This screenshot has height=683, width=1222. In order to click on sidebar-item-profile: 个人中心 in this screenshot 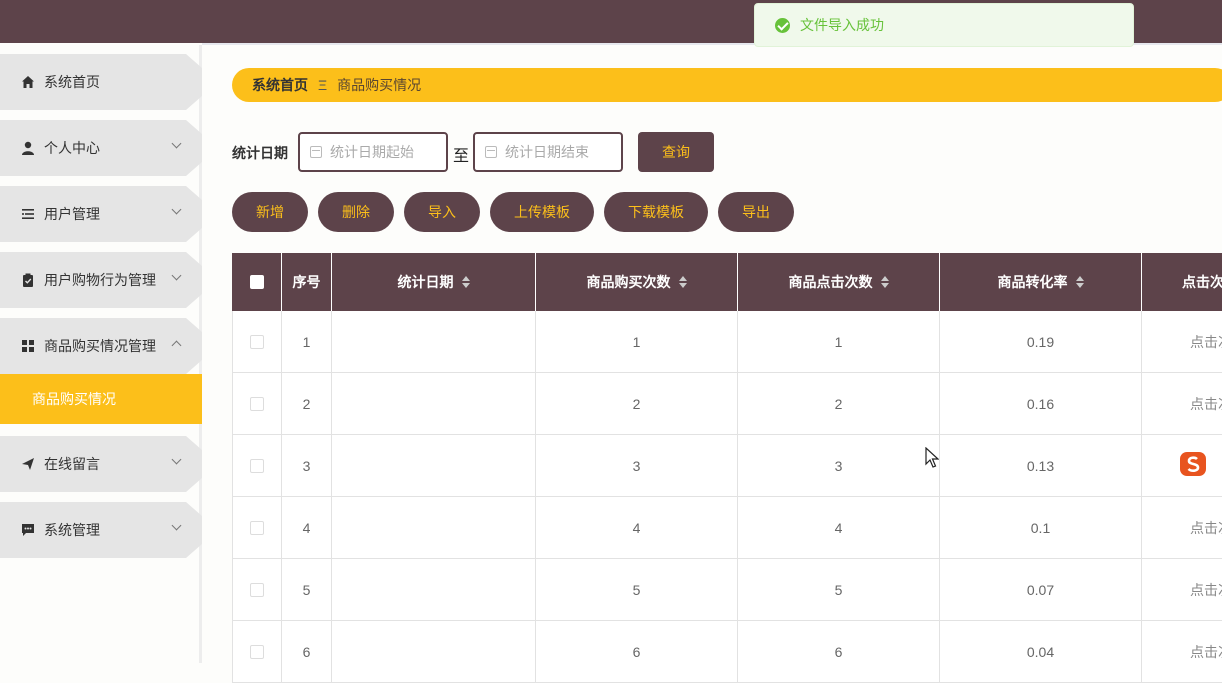, I will do `click(101, 148)`.